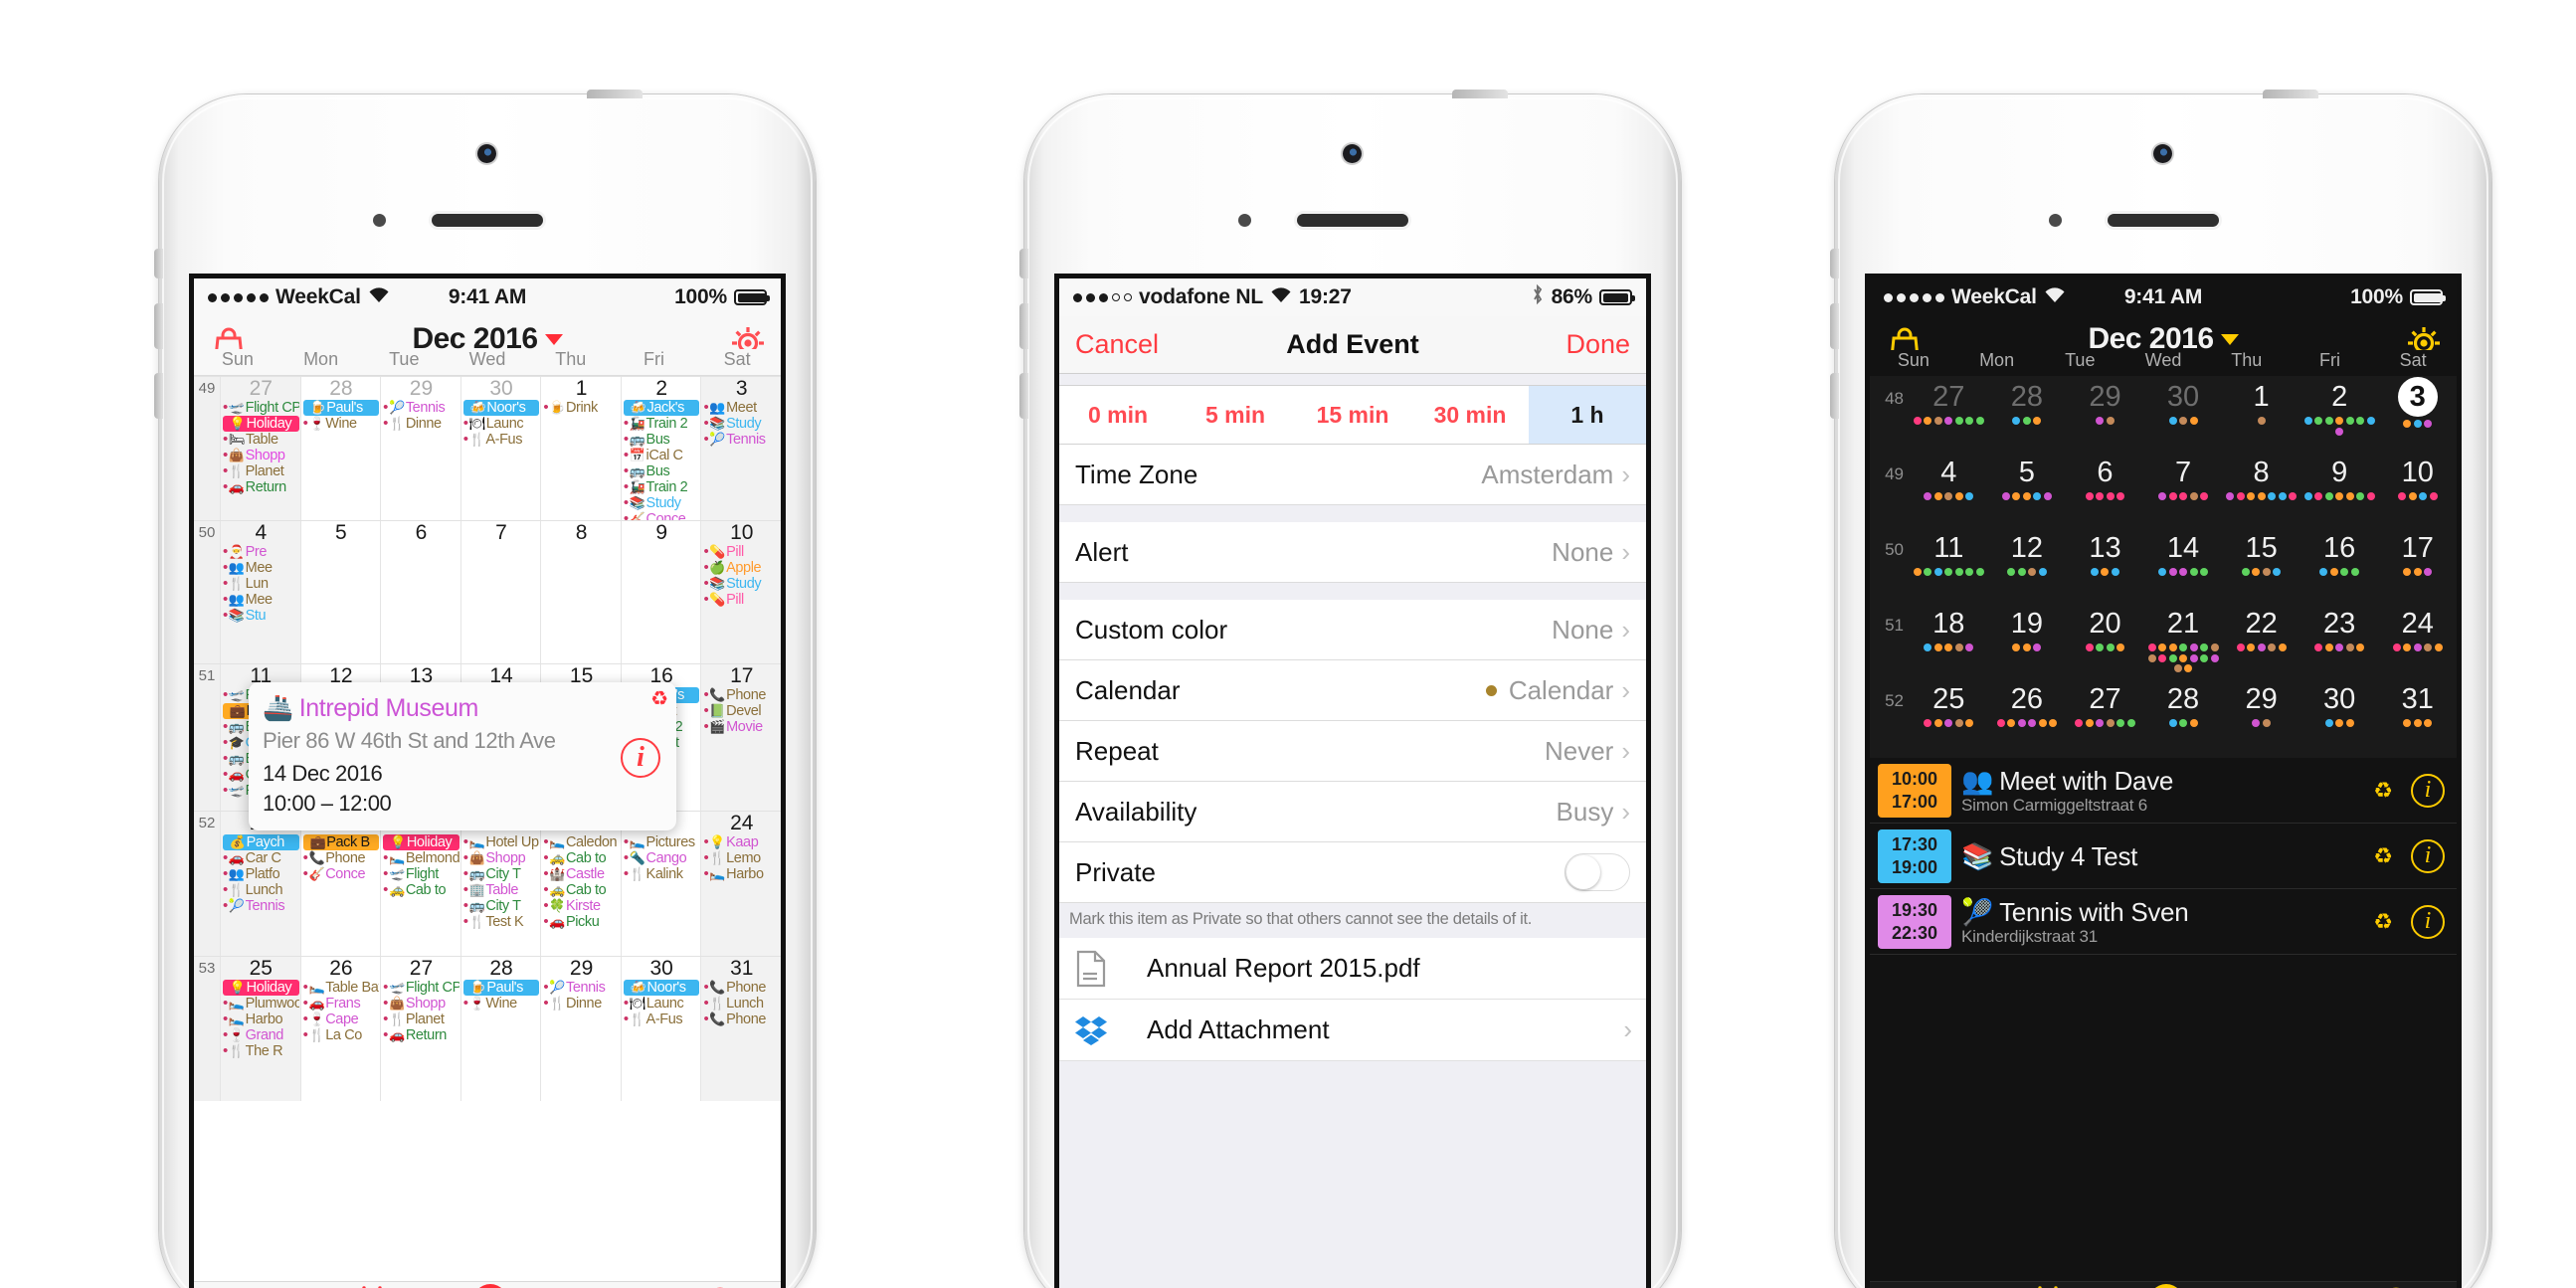  Describe the element at coordinates (2261, 629) in the screenshot. I see `day-cell: 22` at that location.